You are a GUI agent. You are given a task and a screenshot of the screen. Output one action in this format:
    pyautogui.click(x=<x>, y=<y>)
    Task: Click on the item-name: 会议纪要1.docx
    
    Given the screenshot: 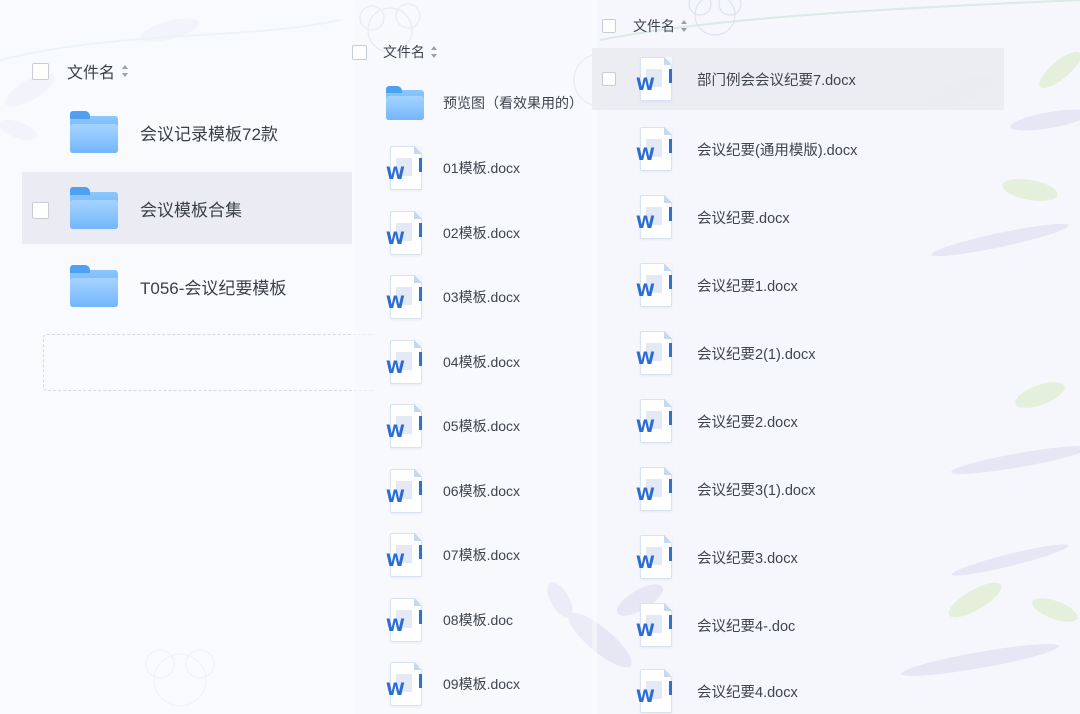 What is the action you would take?
    pyautogui.click(x=747, y=286)
    